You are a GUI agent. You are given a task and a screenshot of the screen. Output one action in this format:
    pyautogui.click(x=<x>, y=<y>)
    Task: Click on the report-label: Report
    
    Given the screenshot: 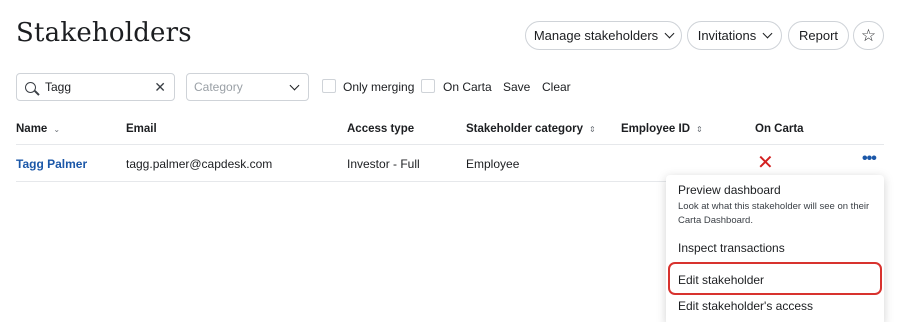 What is the action you would take?
    pyautogui.click(x=818, y=35)
    